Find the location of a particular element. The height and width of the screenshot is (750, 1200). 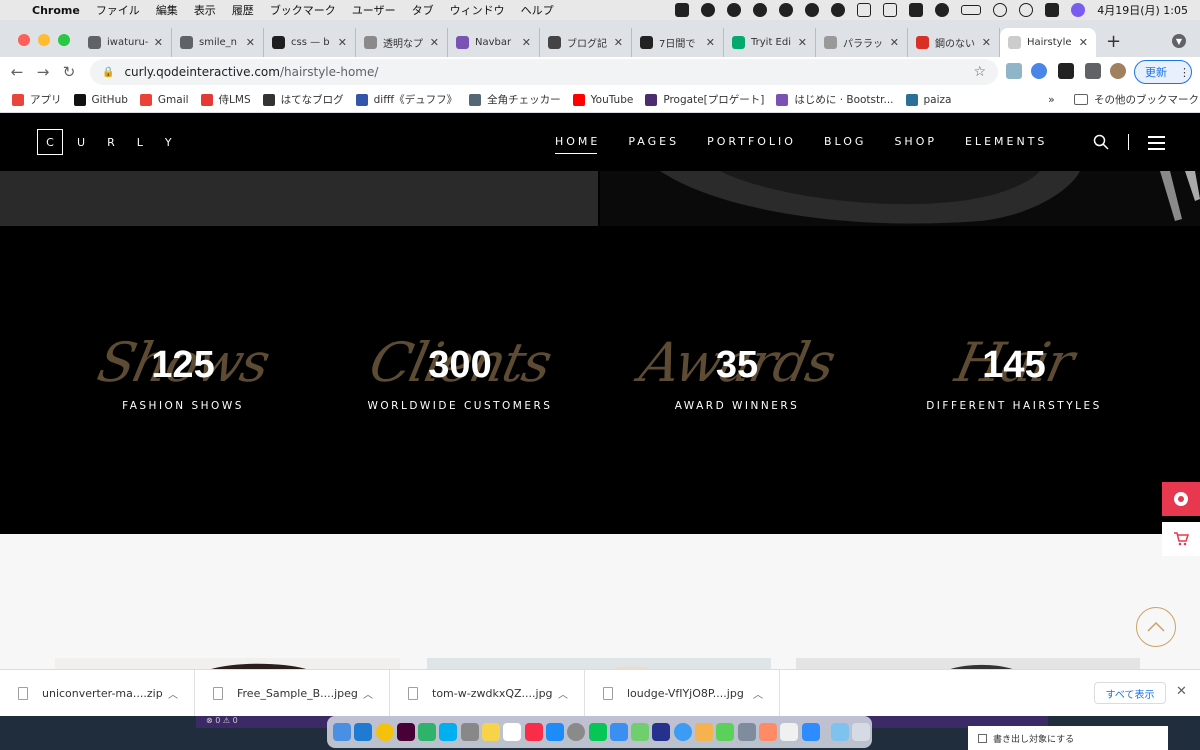

menu-file: ファイル is located at coordinates (118, 10).